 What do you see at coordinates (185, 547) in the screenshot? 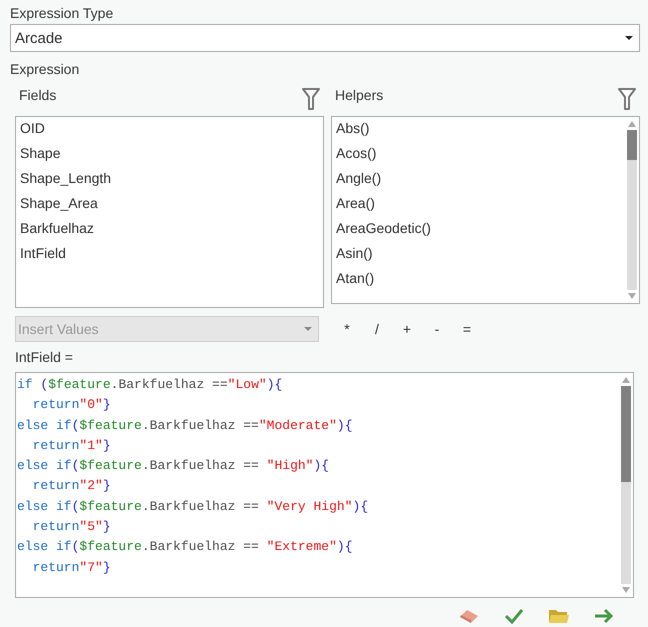
I see `code-line: else if($feature.Barkfuelhaz == "Extreme"){` at bounding box center [185, 547].